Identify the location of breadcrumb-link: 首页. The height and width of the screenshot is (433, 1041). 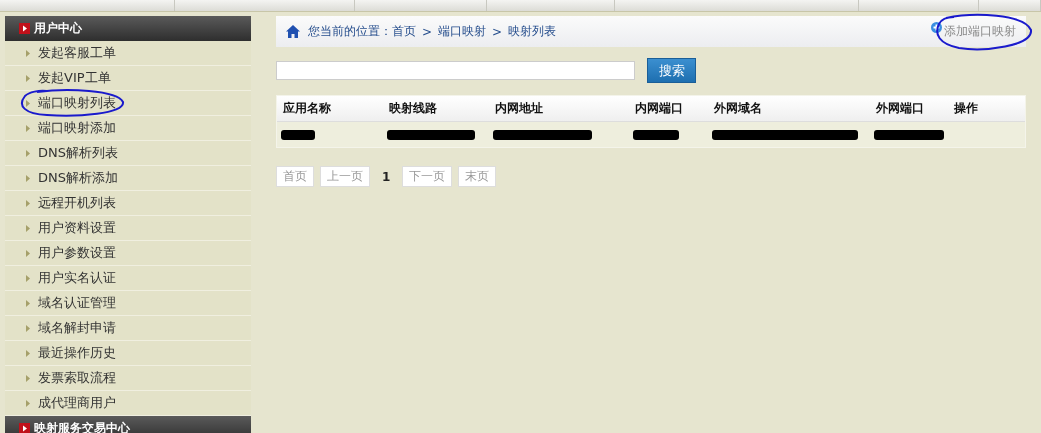
(404, 31).